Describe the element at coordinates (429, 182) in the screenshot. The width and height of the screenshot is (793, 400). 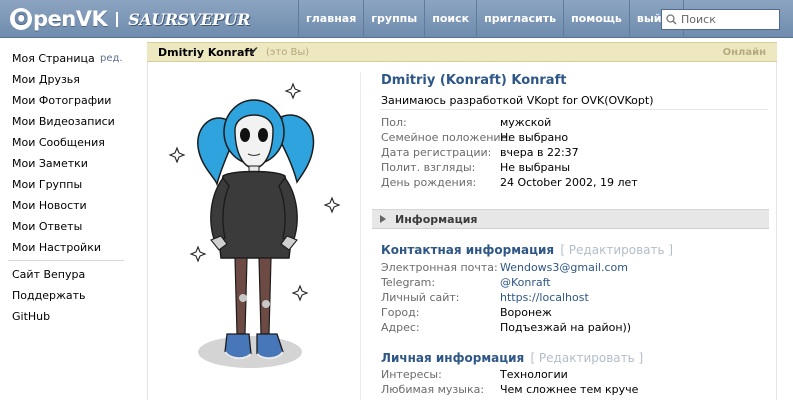
I see `birthday-label: День рождения:` at that location.